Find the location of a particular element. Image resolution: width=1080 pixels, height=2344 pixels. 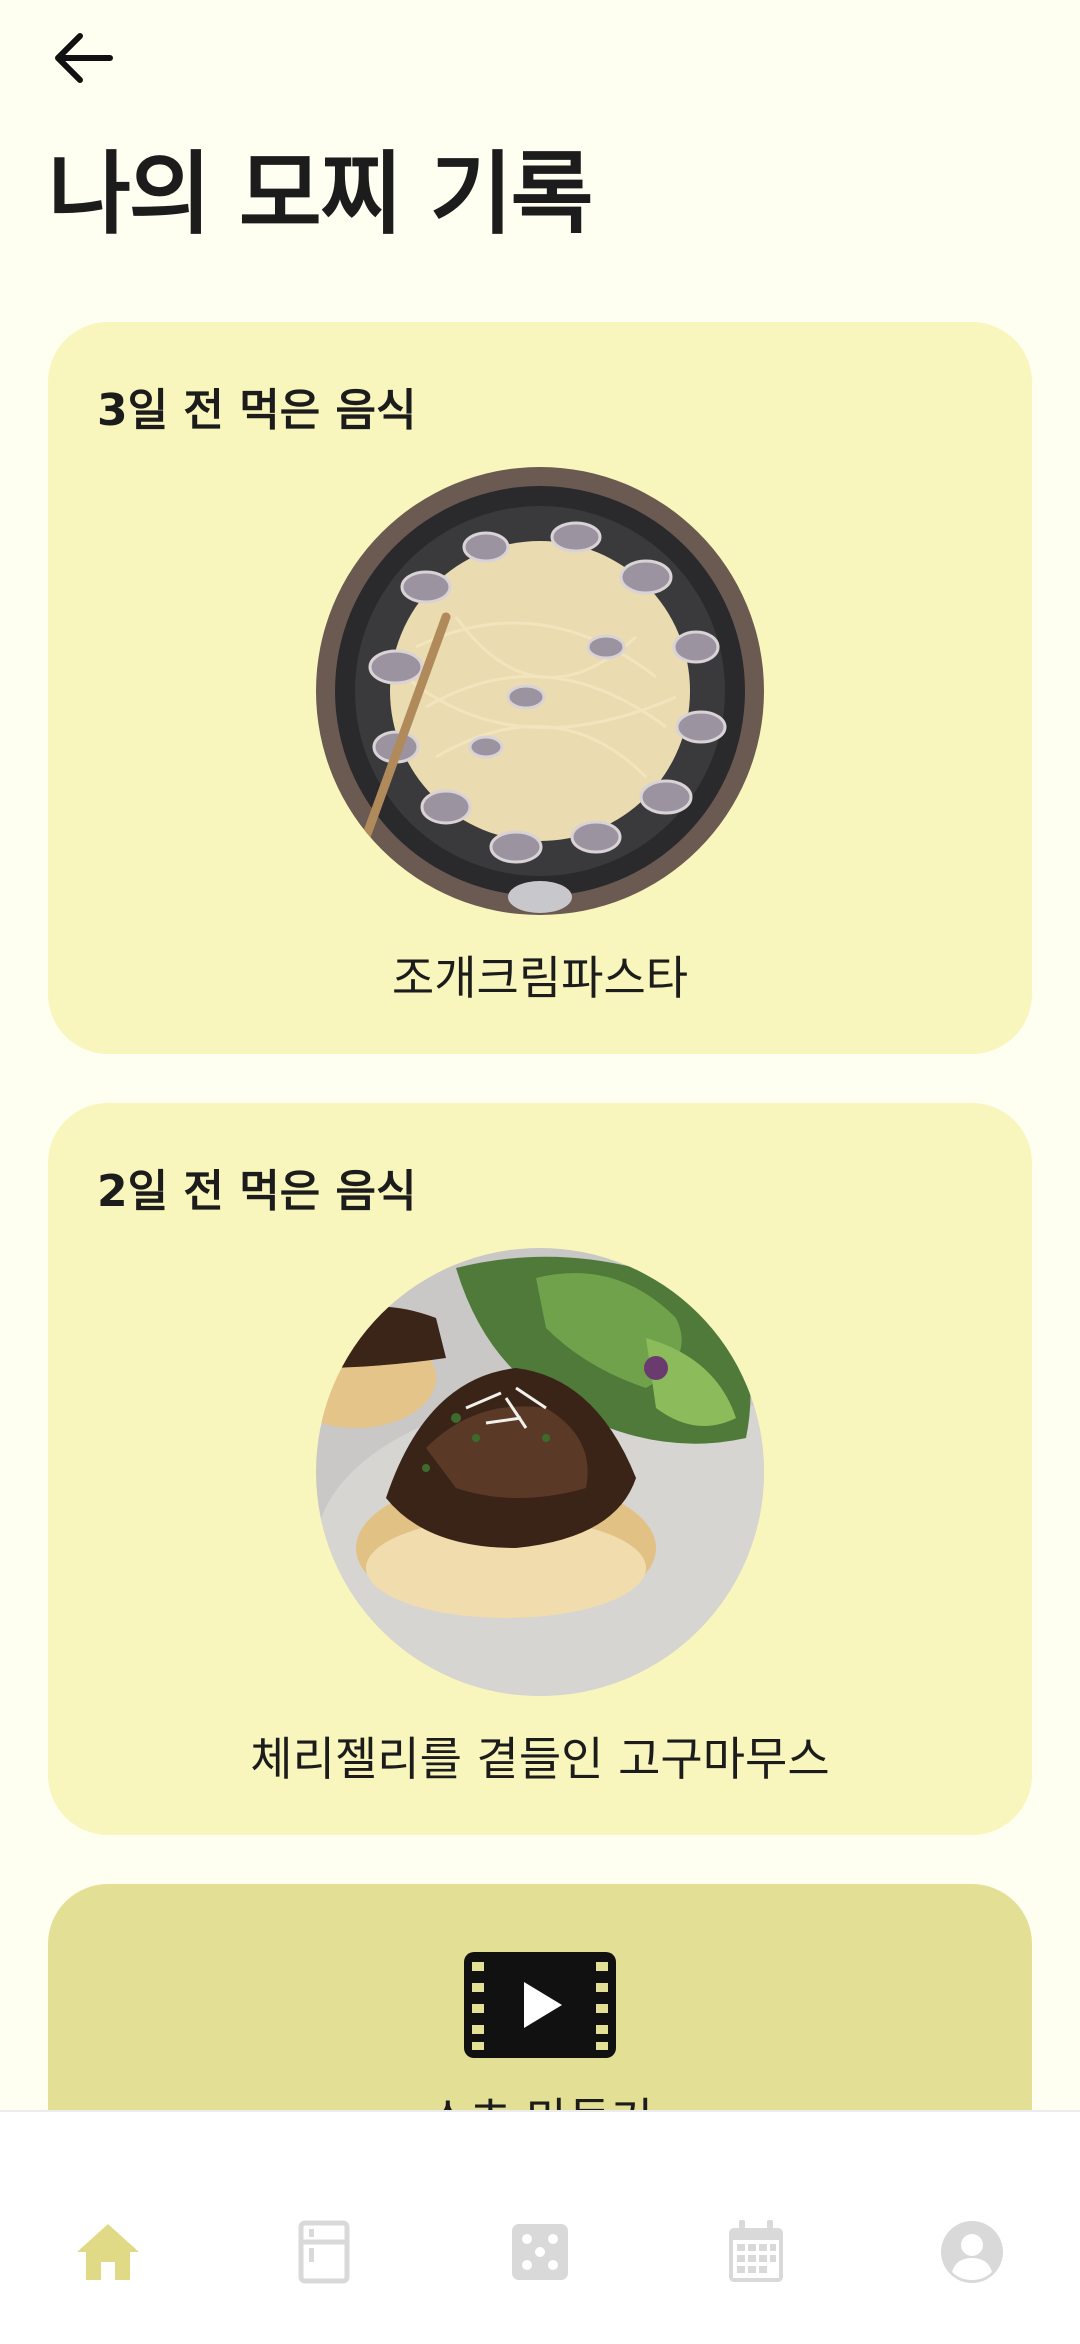

make-shorts-button: 쇼츠 만들기 is located at coordinates (540, 1997).